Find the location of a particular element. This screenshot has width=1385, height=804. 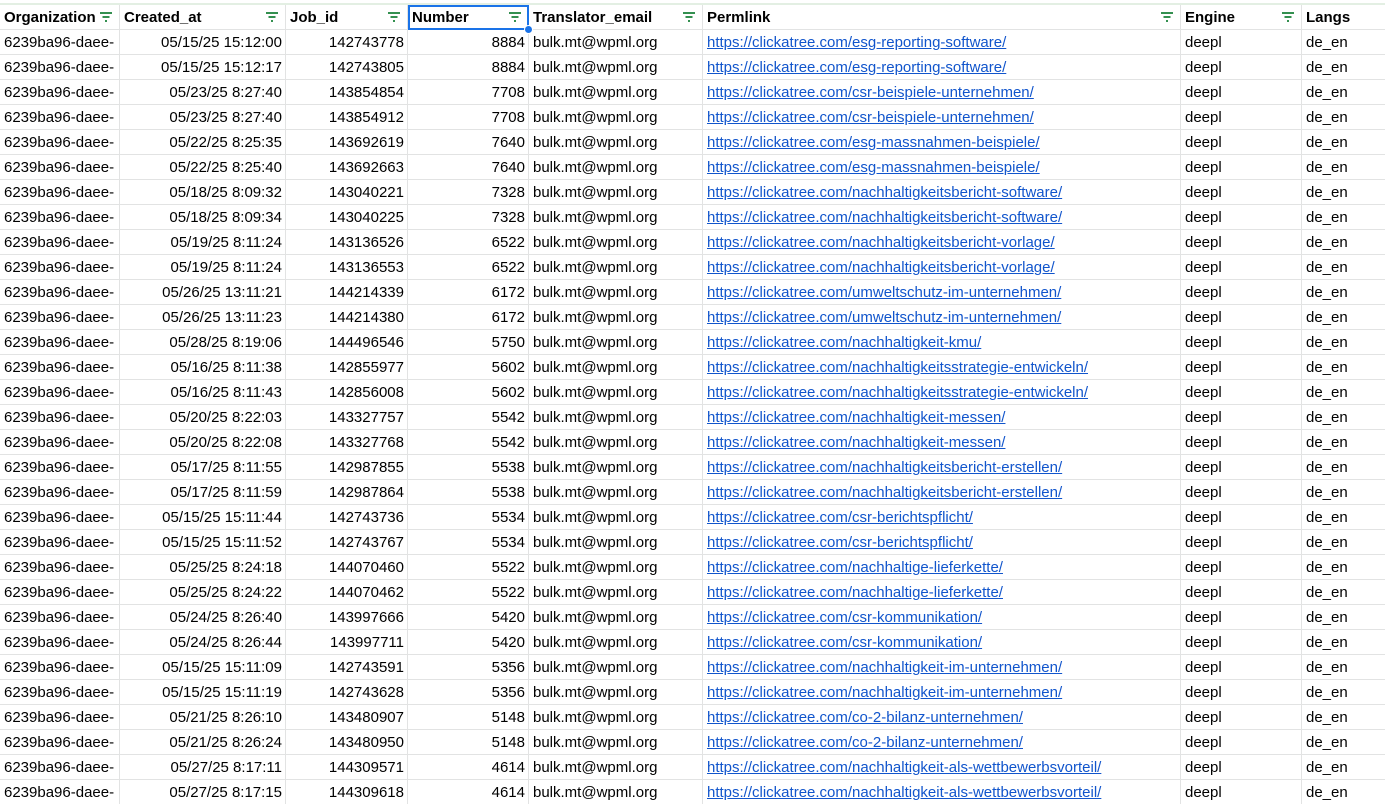

cell-created-at: 05/15/25 15:11:52 is located at coordinates (203, 542).